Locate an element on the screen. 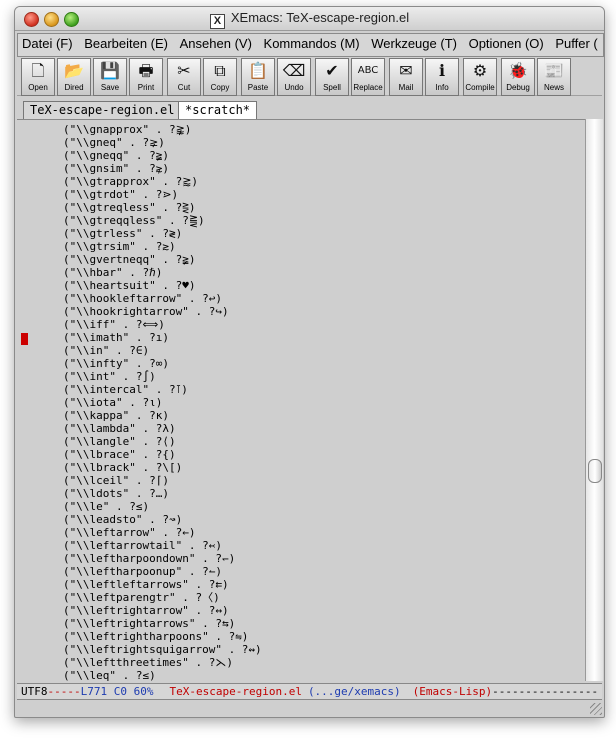 The image size is (616, 738). code-line: ("\\int" . ?∫) is located at coordinates (109, 376).